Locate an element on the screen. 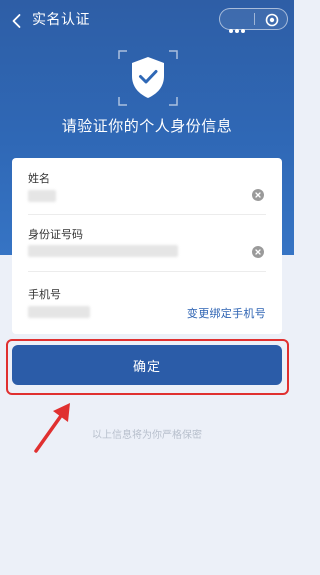 The height and width of the screenshot is (575, 320). name-field: 姓名 is located at coordinates (147, 186).